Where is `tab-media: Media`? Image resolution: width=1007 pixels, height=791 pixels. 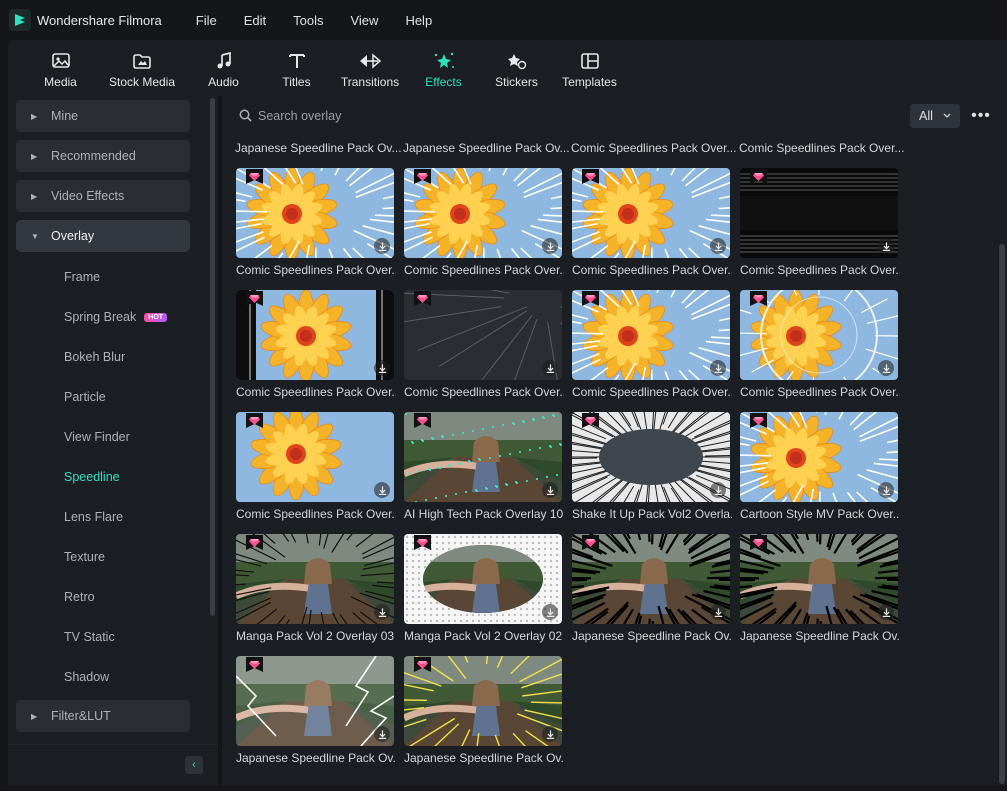
tab-media: Media is located at coordinates (60, 68).